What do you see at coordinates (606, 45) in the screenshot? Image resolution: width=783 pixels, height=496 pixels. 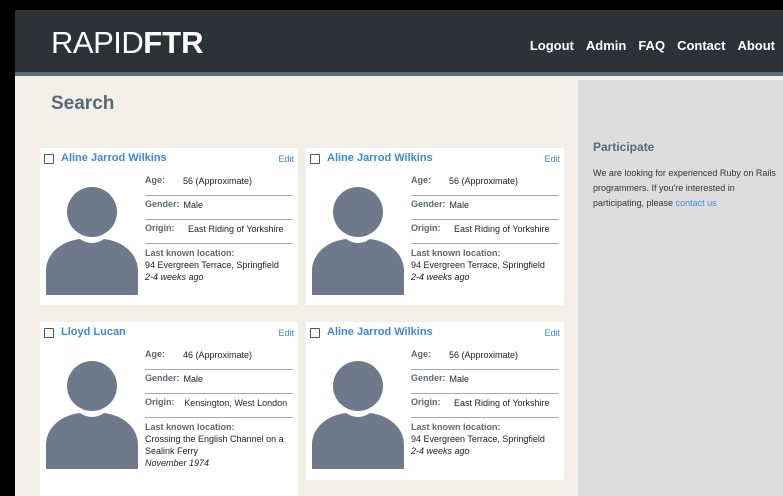 I see `nav-admin-link: Admin` at bounding box center [606, 45].